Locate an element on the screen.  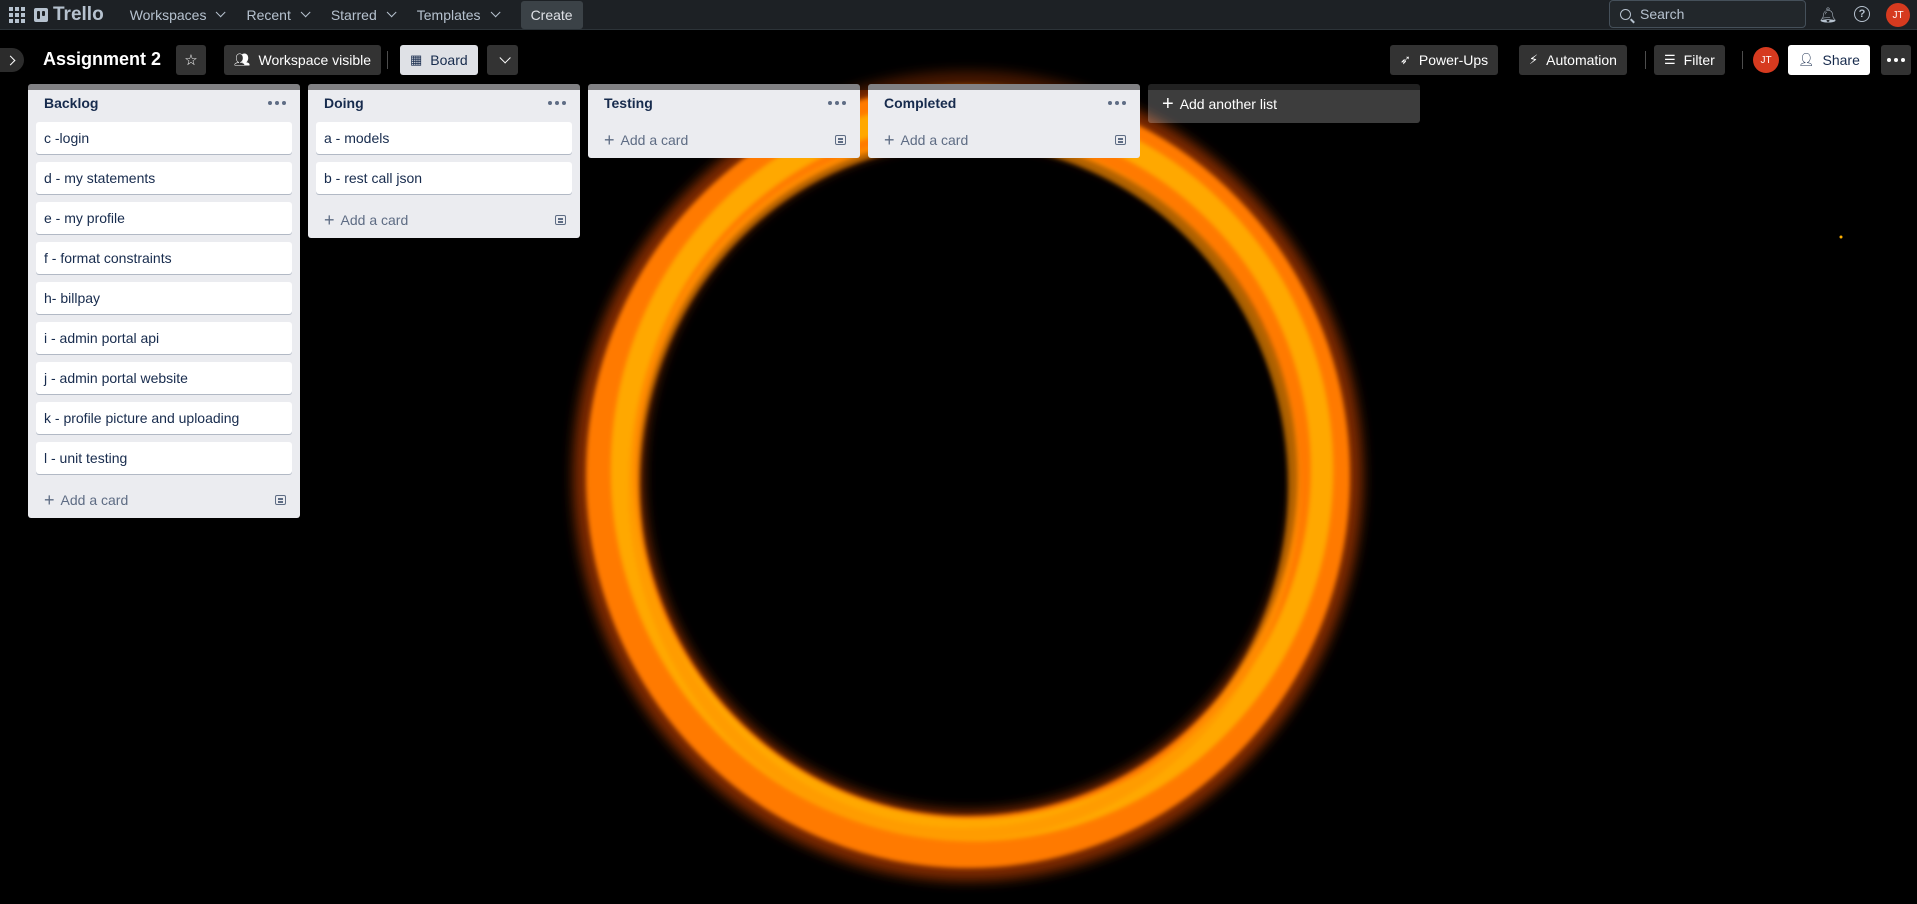
workspace-visibility-button: 👥︎ Workspace visible is located at coordinates (303, 60).